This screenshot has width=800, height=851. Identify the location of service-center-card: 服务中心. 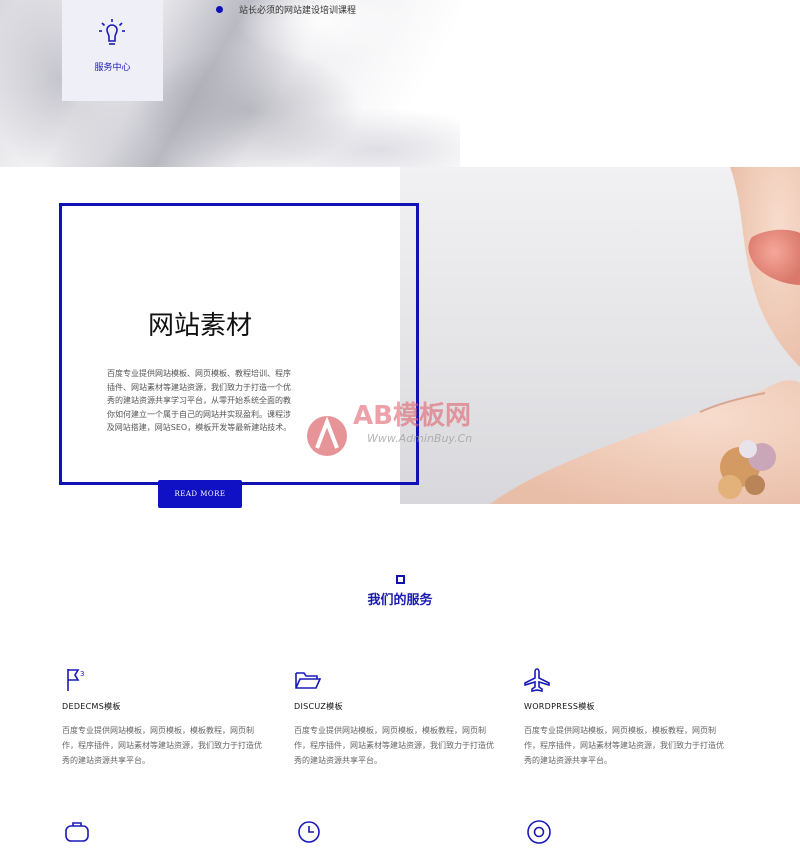
(112, 50).